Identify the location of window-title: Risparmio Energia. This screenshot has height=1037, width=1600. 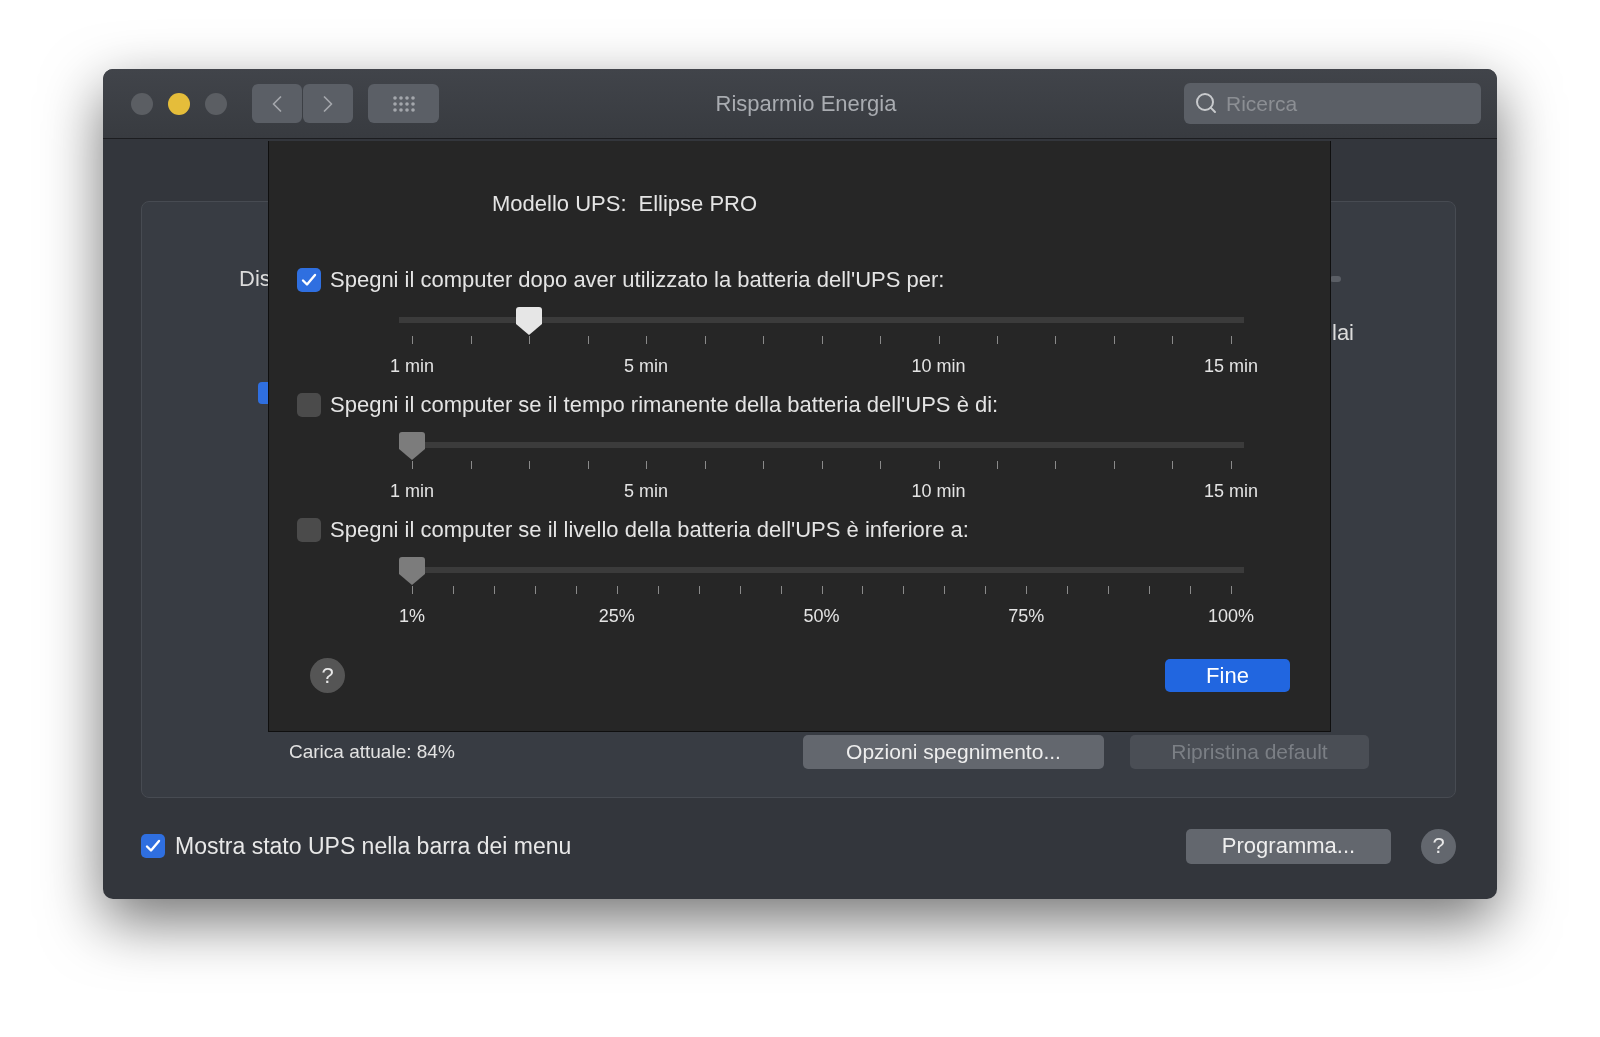
(806, 103).